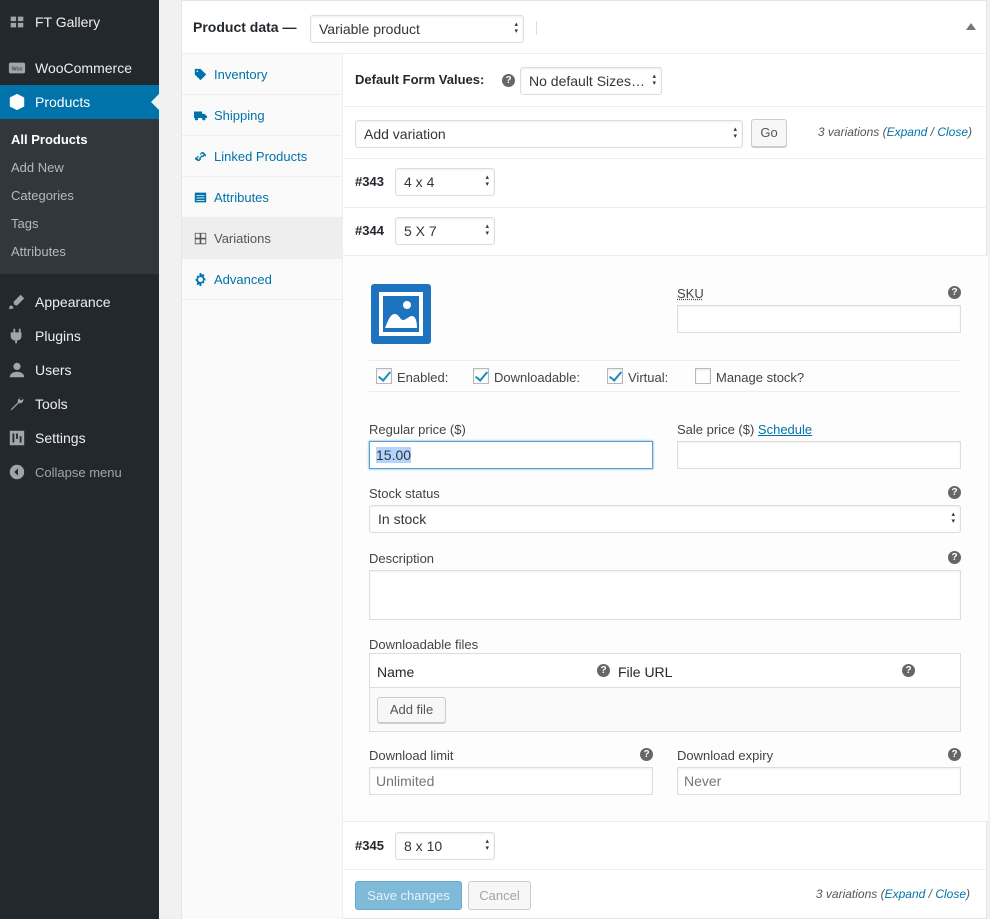  What do you see at coordinates (262, 279) in the screenshot?
I see `tab-advanced: Advanced` at bounding box center [262, 279].